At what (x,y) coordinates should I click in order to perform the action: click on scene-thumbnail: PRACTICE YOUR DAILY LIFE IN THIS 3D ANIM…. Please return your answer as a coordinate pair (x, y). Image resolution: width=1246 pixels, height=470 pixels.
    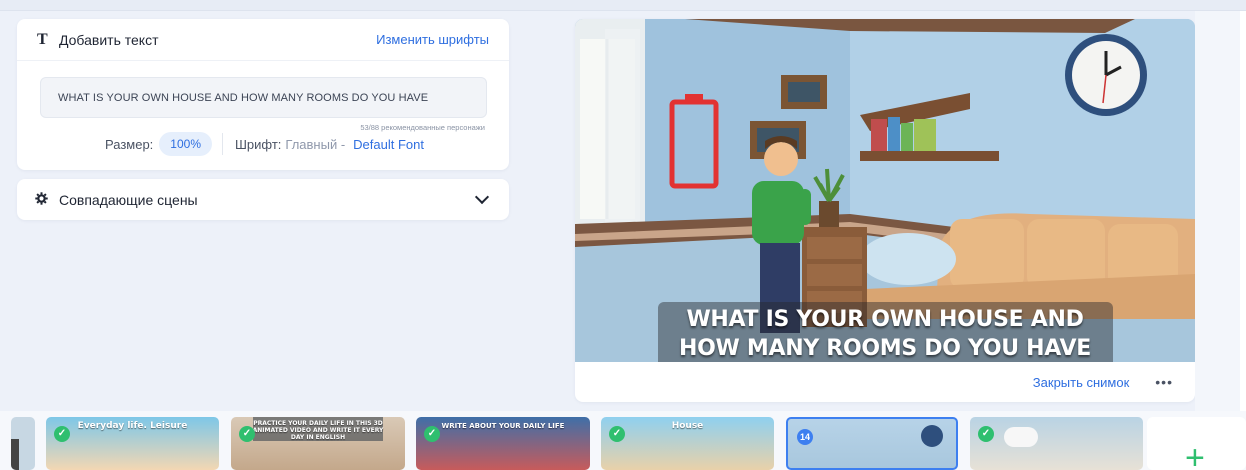
    Looking at the image, I should click on (318, 443).